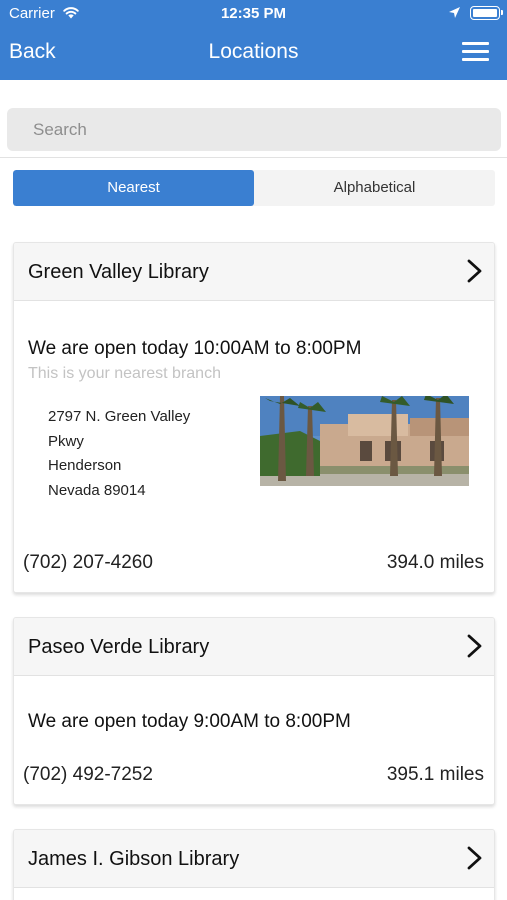 The width and height of the screenshot is (507, 900). What do you see at coordinates (97, 490) in the screenshot?
I see `address-line: Nevada 89014` at bounding box center [97, 490].